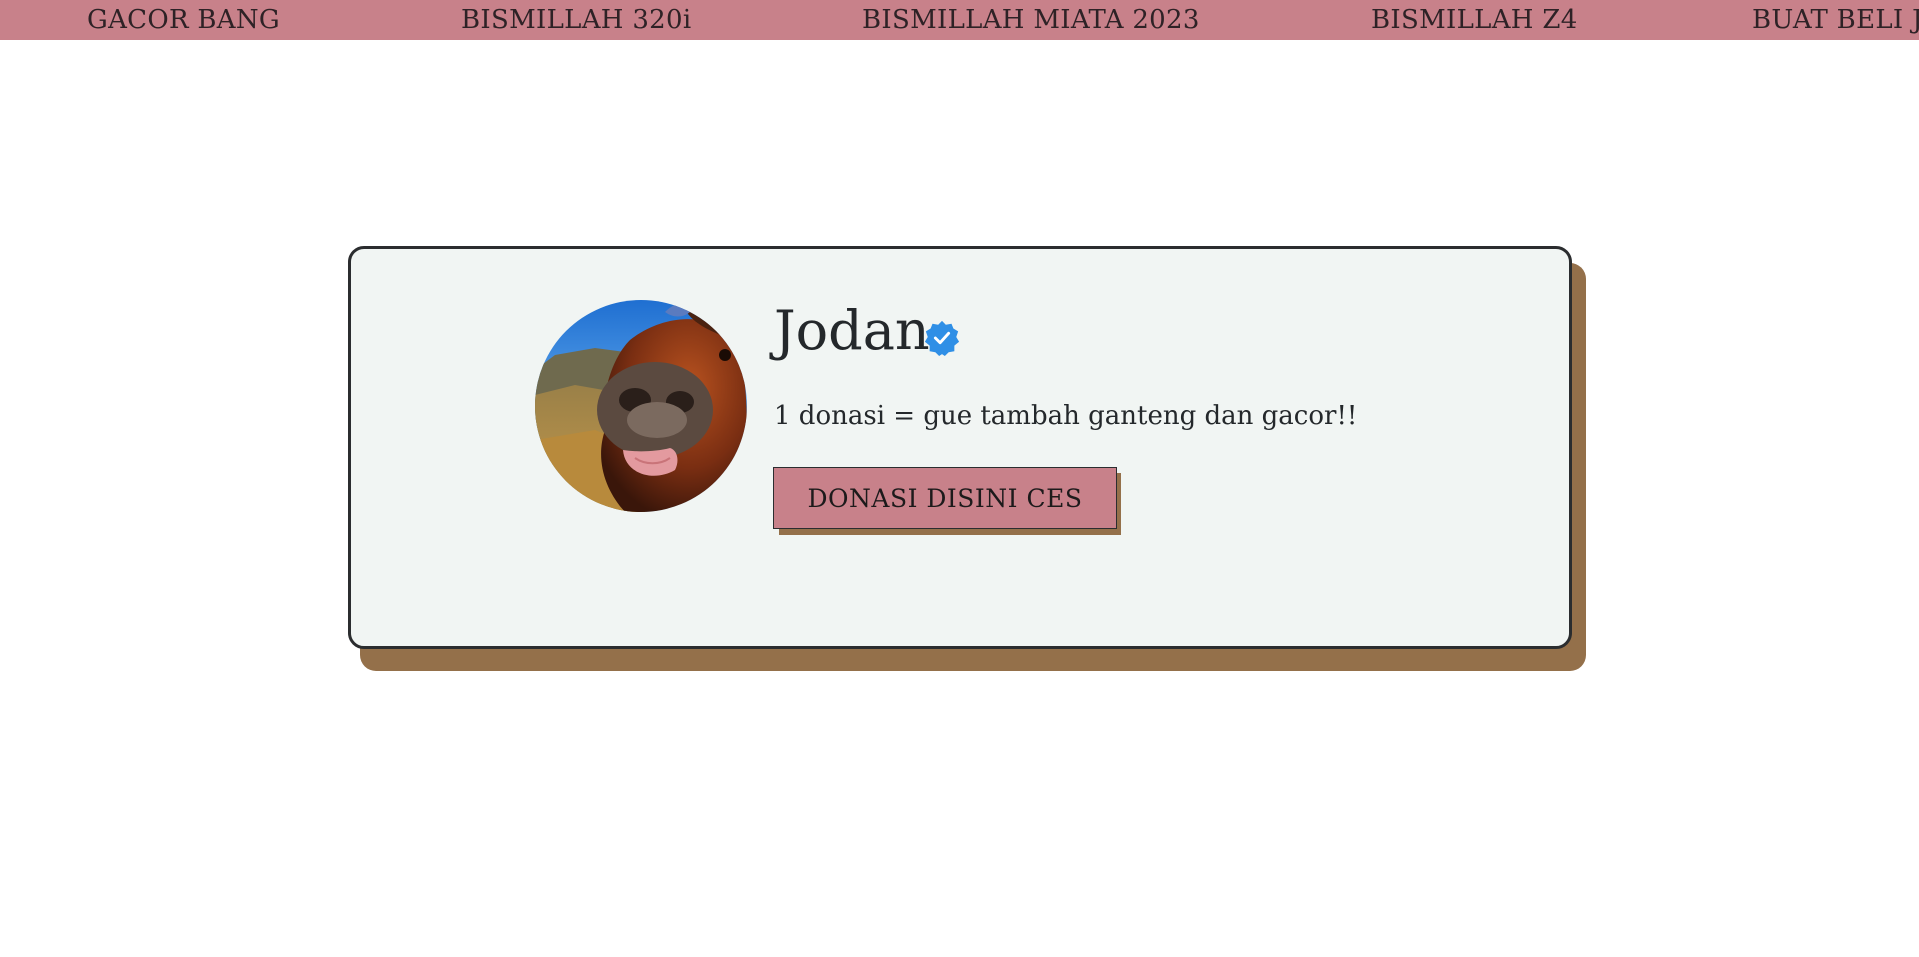  Describe the element at coordinates (1835, 20) in the screenshot. I see `marquee-item: BUAT BELI J` at that location.